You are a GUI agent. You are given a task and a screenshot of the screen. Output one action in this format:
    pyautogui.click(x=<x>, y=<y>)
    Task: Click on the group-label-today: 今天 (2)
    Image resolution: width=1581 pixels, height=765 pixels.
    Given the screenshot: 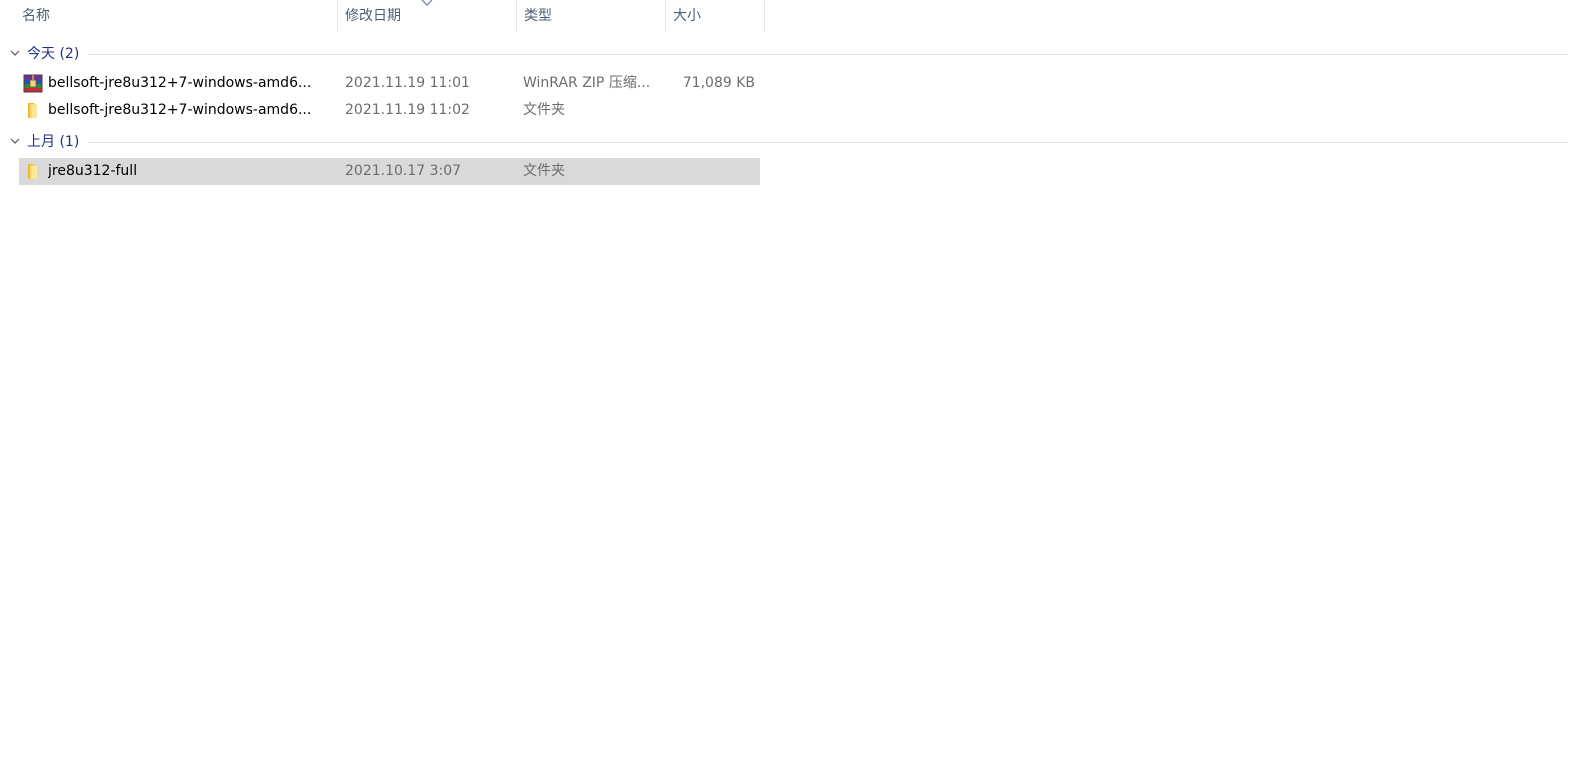 What is the action you would take?
    pyautogui.click(x=53, y=54)
    